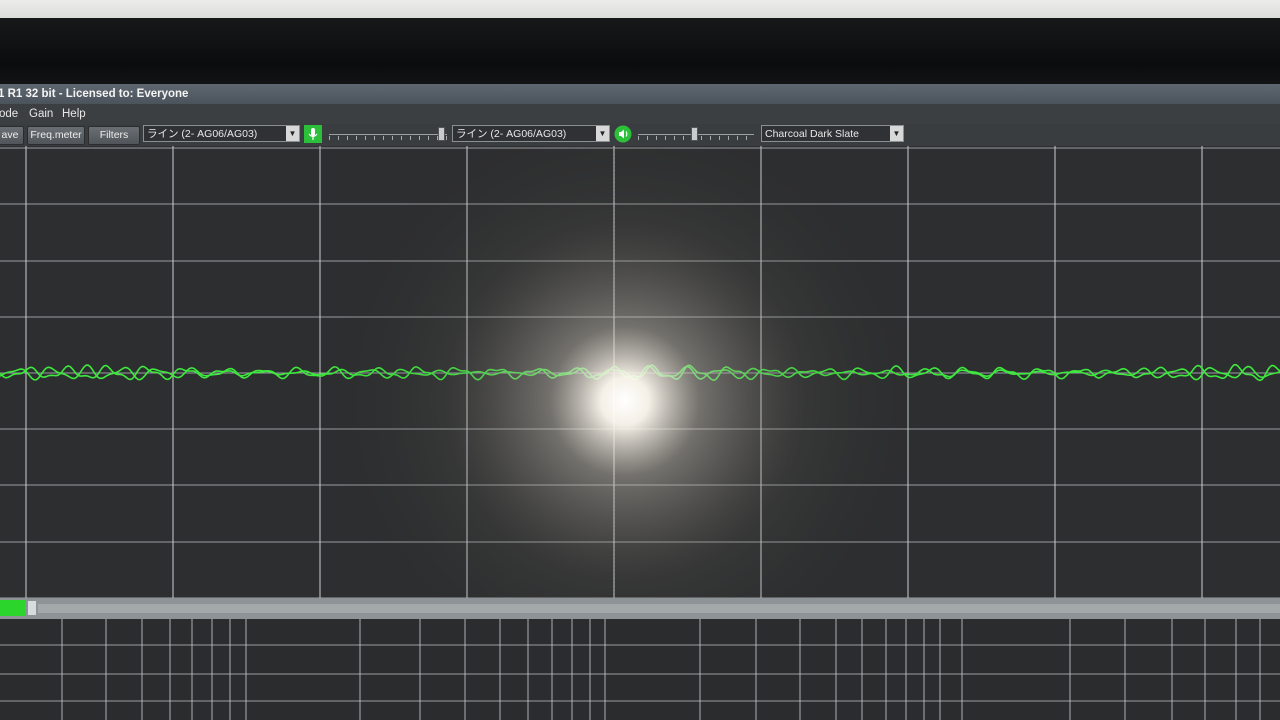 The height and width of the screenshot is (720, 1280). I want to click on microphone-icon, so click(313, 134).